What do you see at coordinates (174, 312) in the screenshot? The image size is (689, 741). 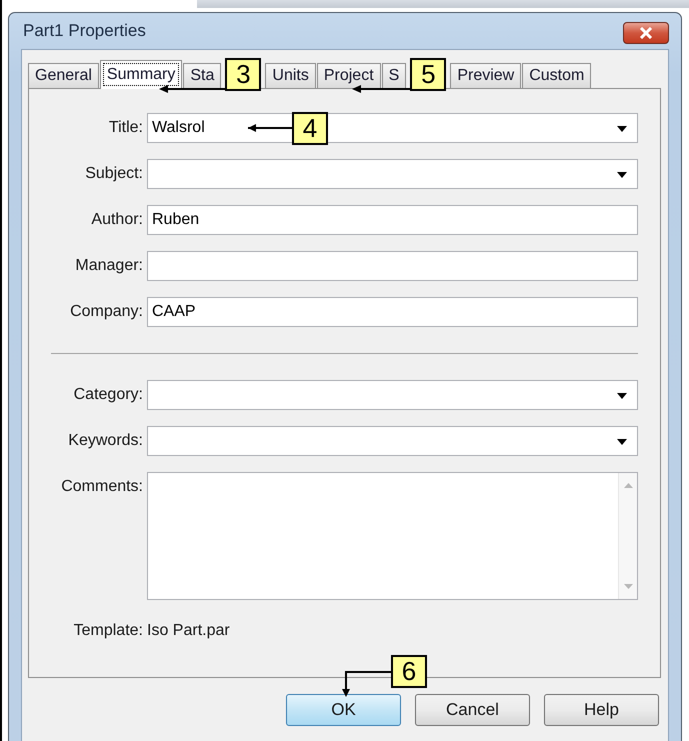 I see `field-value: CAAP` at bounding box center [174, 312].